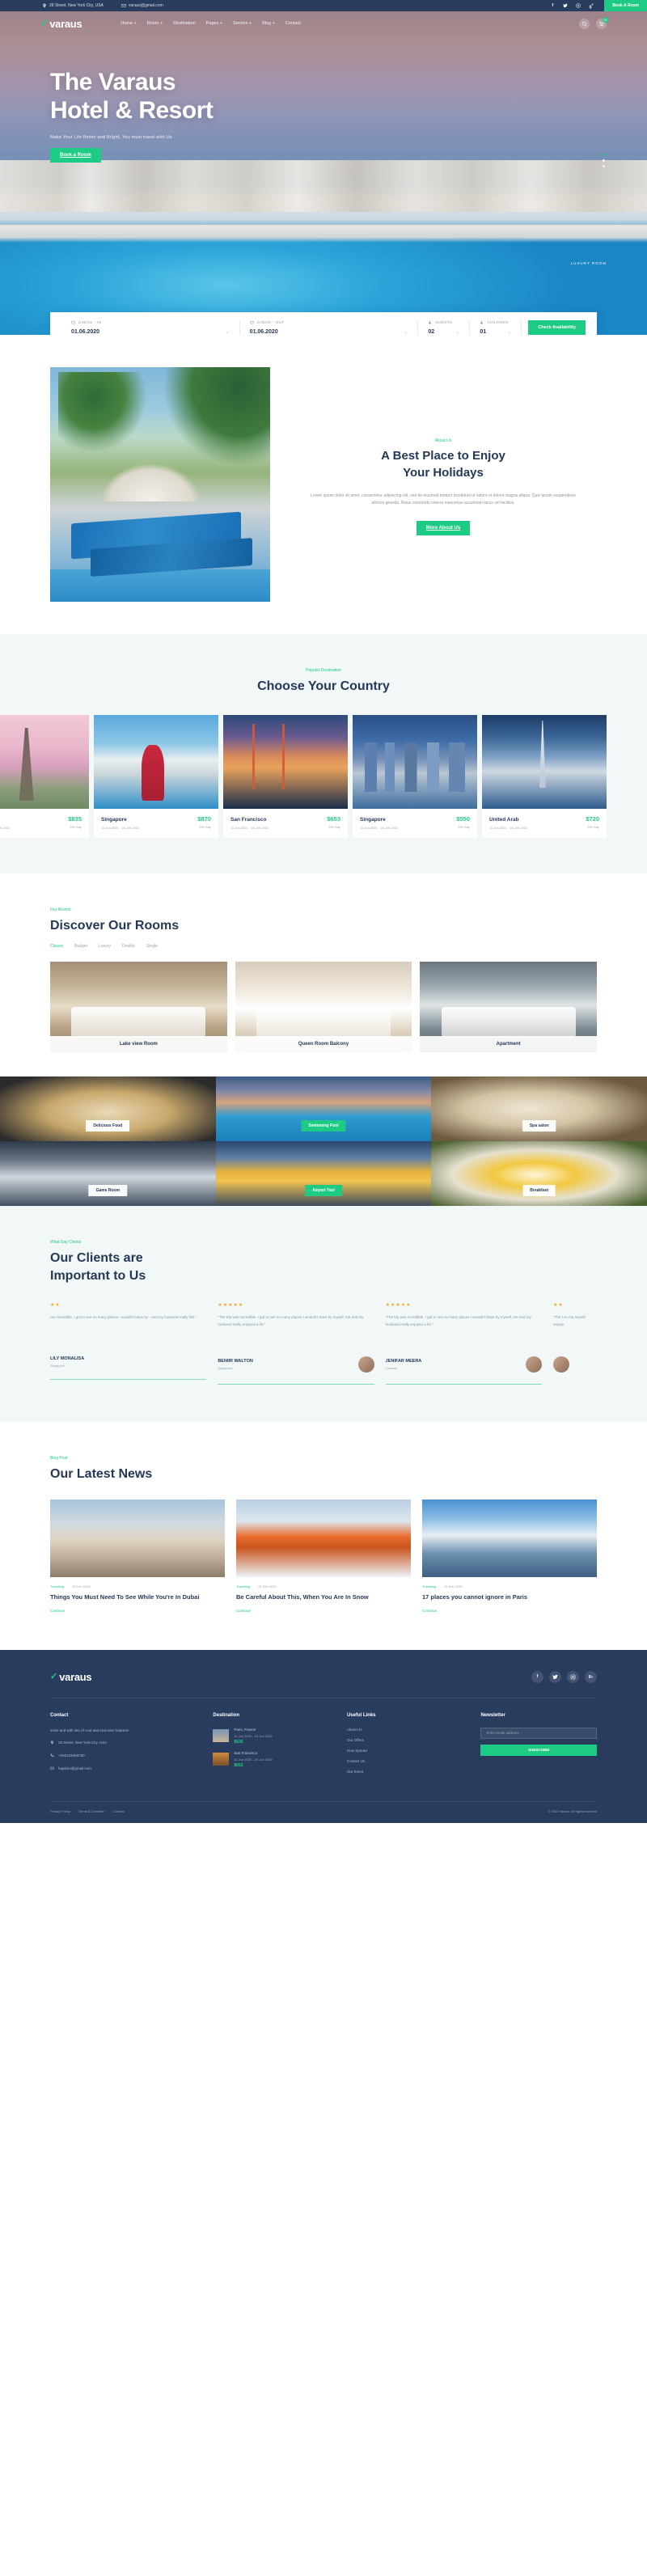  What do you see at coordinates (557, 328) in the screenshot?
I see `check-availability-button: Check Availability` at bounding box center [557, 328].